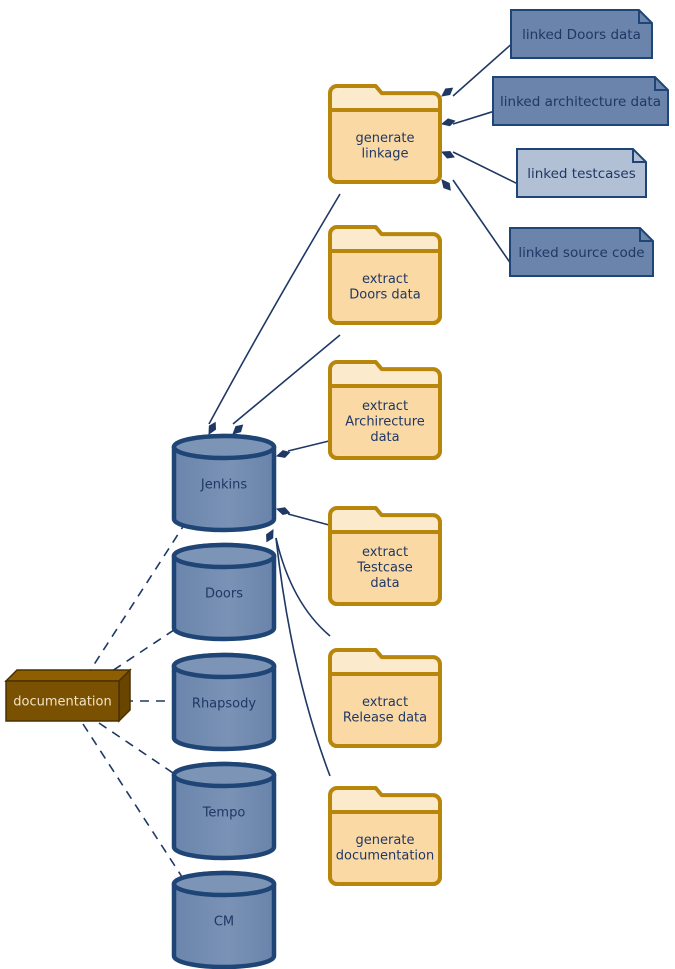 This screenshot has height=969, width=675. I want to click on link-documentation-to-tempo, so click(140, 751).